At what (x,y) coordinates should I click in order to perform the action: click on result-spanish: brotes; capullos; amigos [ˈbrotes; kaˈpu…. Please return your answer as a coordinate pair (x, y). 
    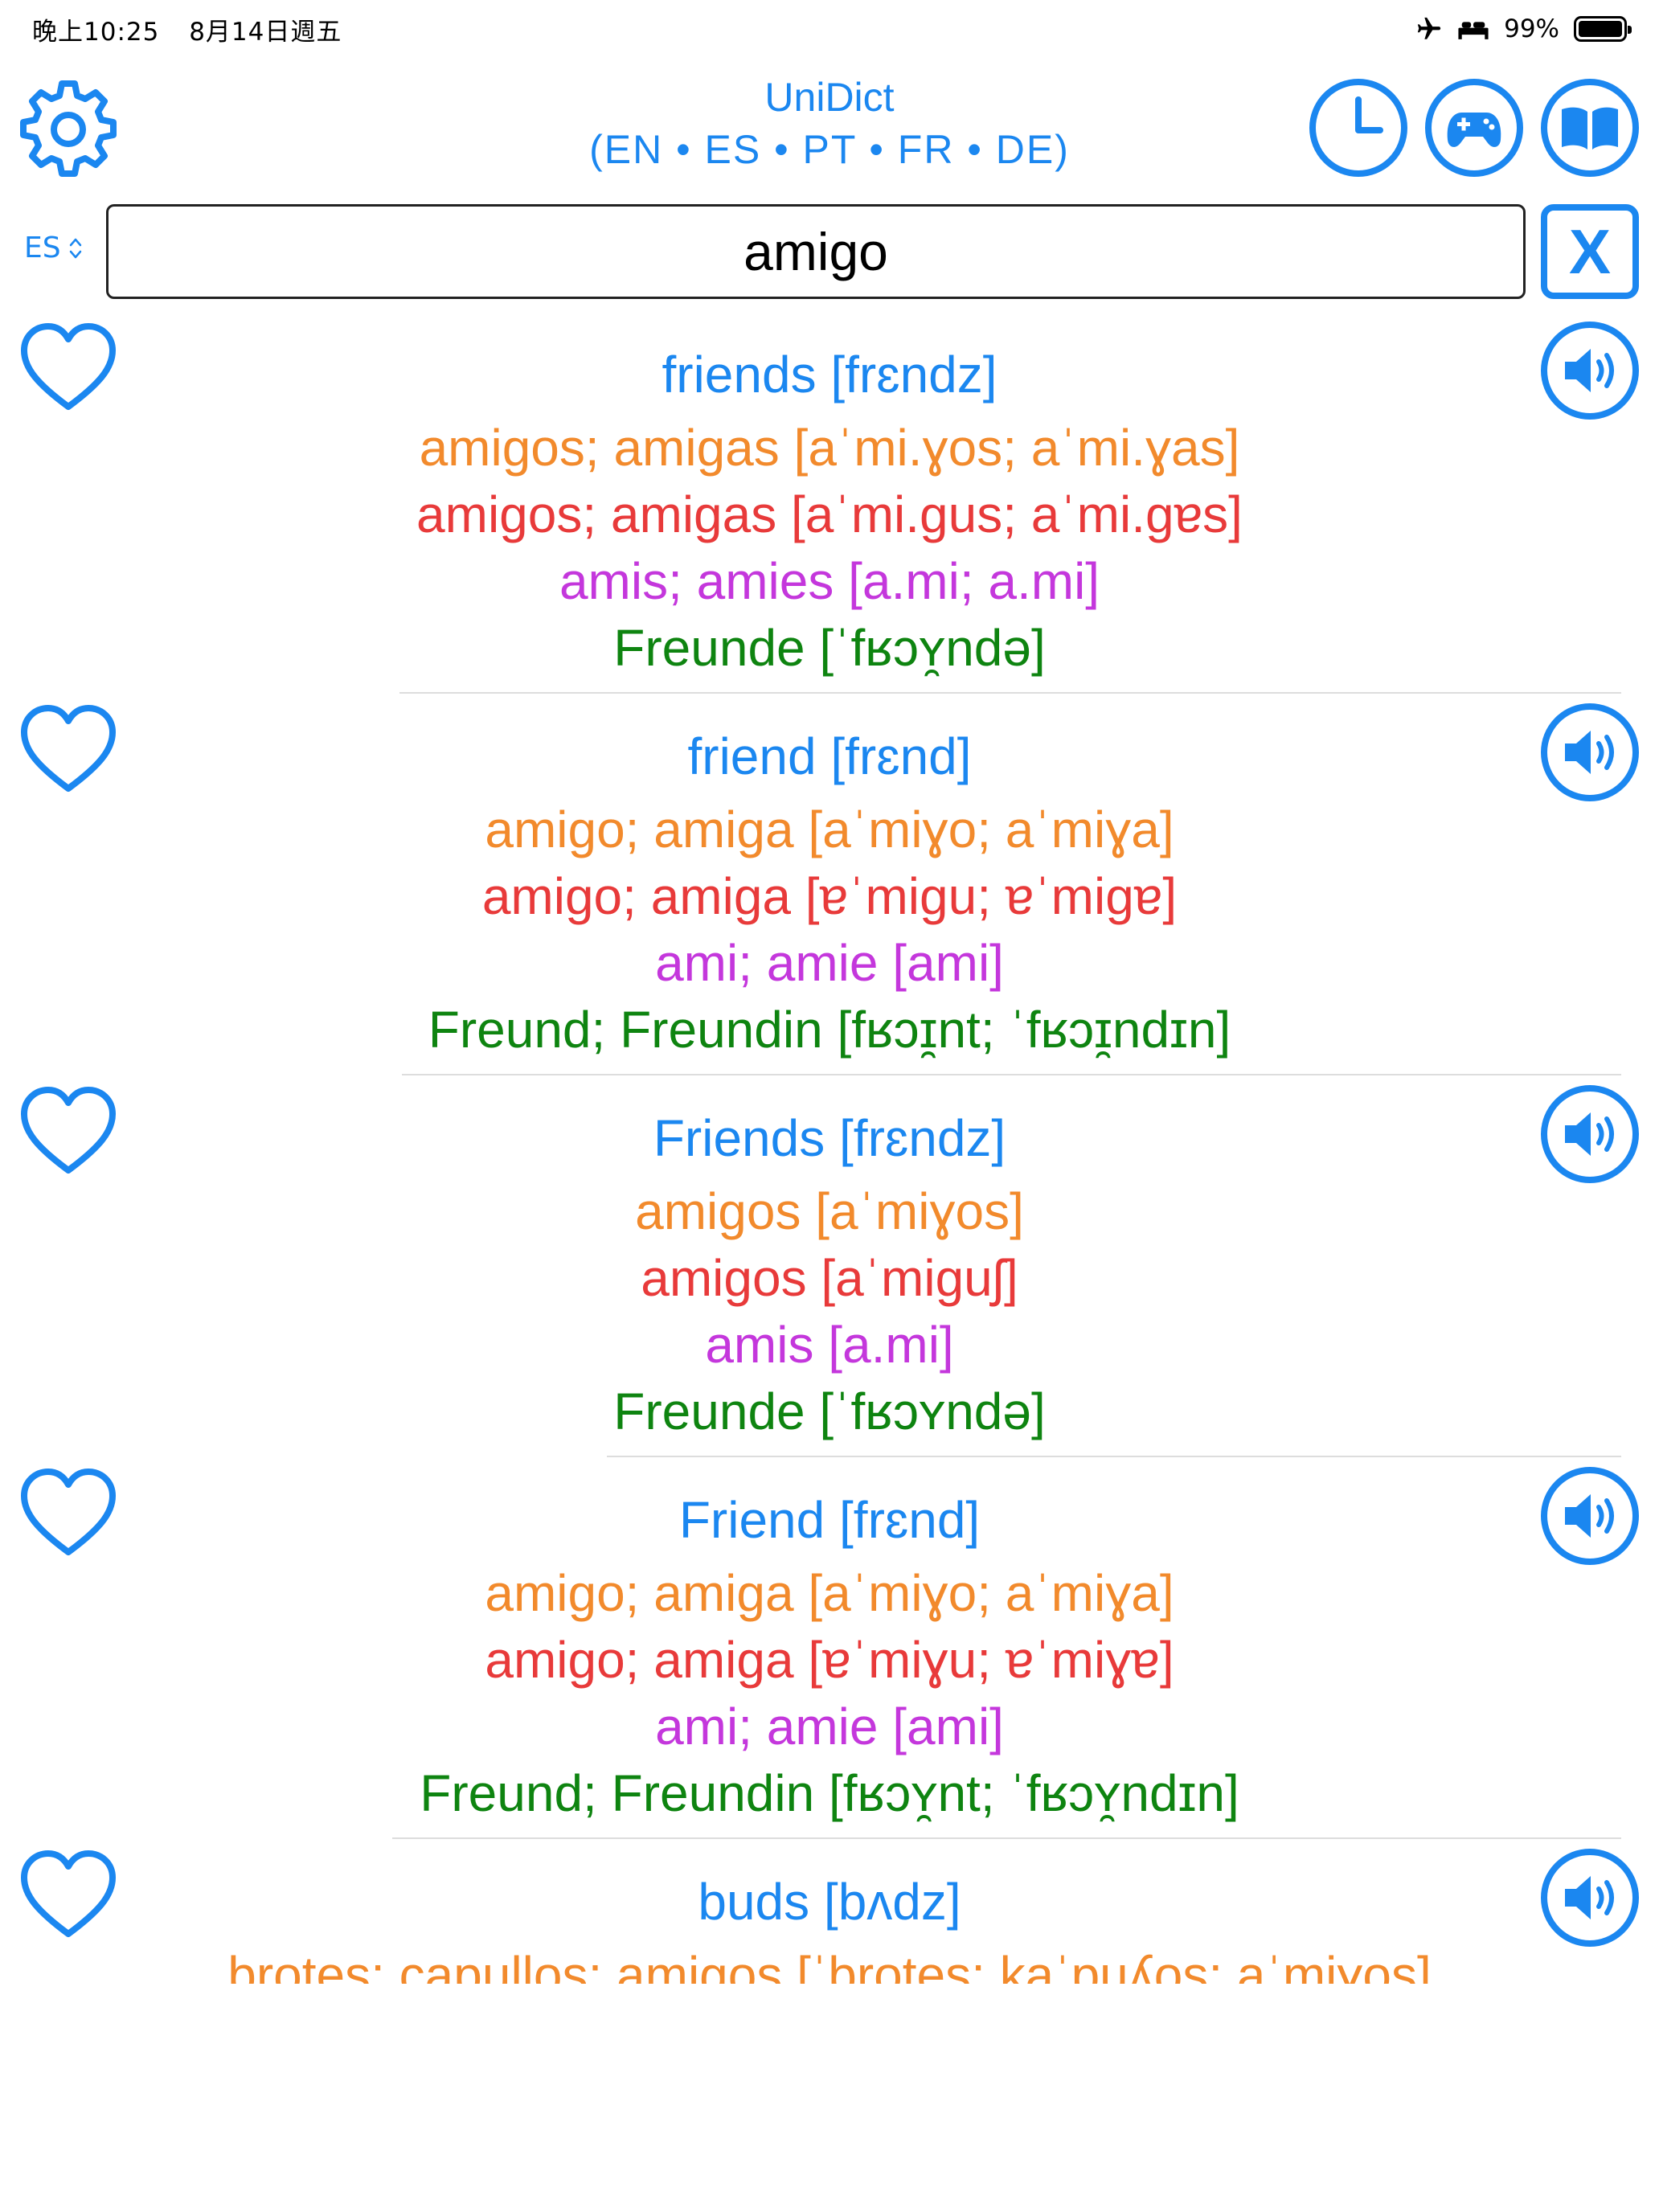
    Looking at the image, I should click on (829, 1965).